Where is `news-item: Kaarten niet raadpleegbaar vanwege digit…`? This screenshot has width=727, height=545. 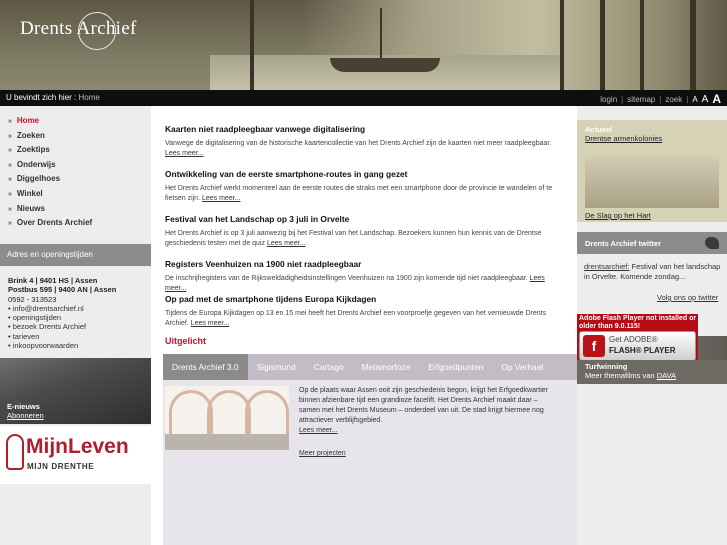 news-item: Kaarten niet raadpleegbaar vanwege digit… is located at coordinates (361, 141).